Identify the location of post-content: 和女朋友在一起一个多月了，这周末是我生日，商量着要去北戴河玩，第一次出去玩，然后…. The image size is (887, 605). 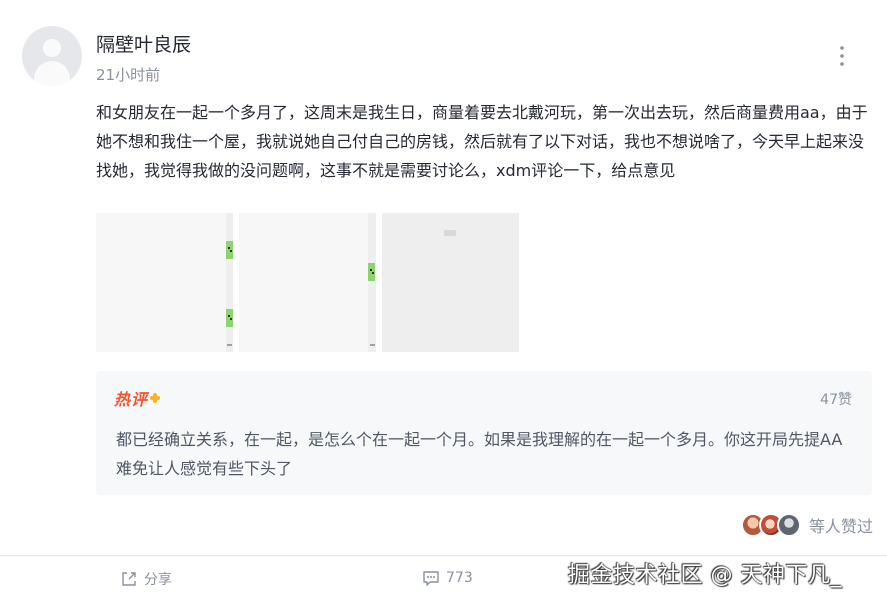
(482, 141).